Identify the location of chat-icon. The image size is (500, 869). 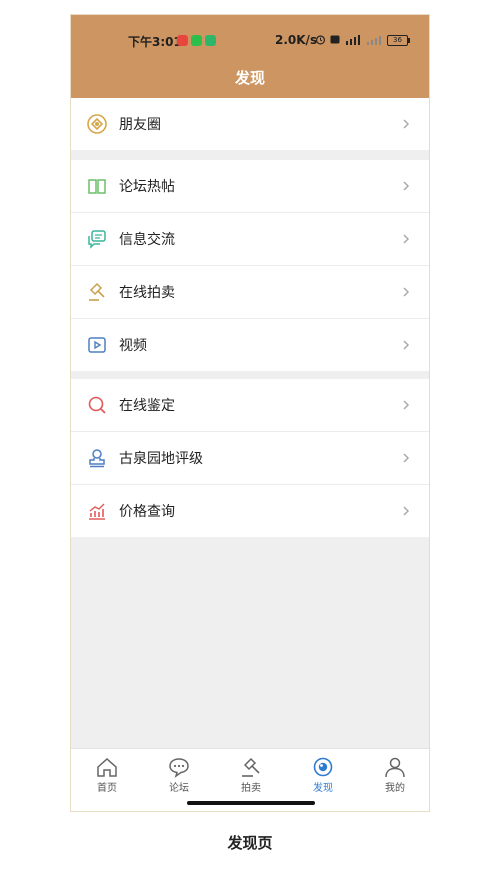
(97, 239).